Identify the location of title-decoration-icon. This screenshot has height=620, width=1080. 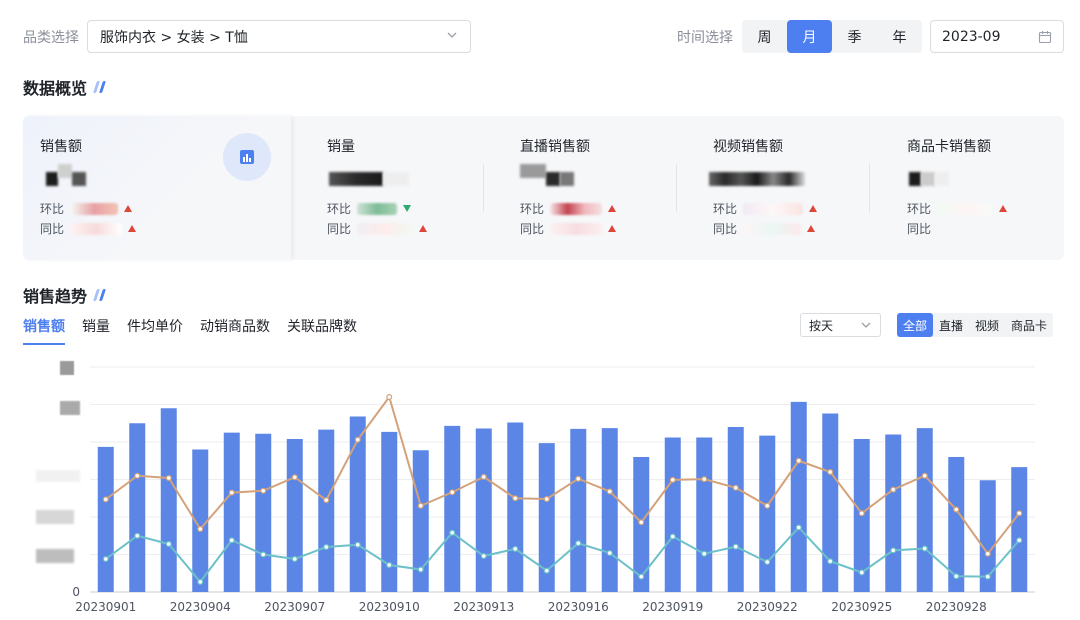
(99, 295).